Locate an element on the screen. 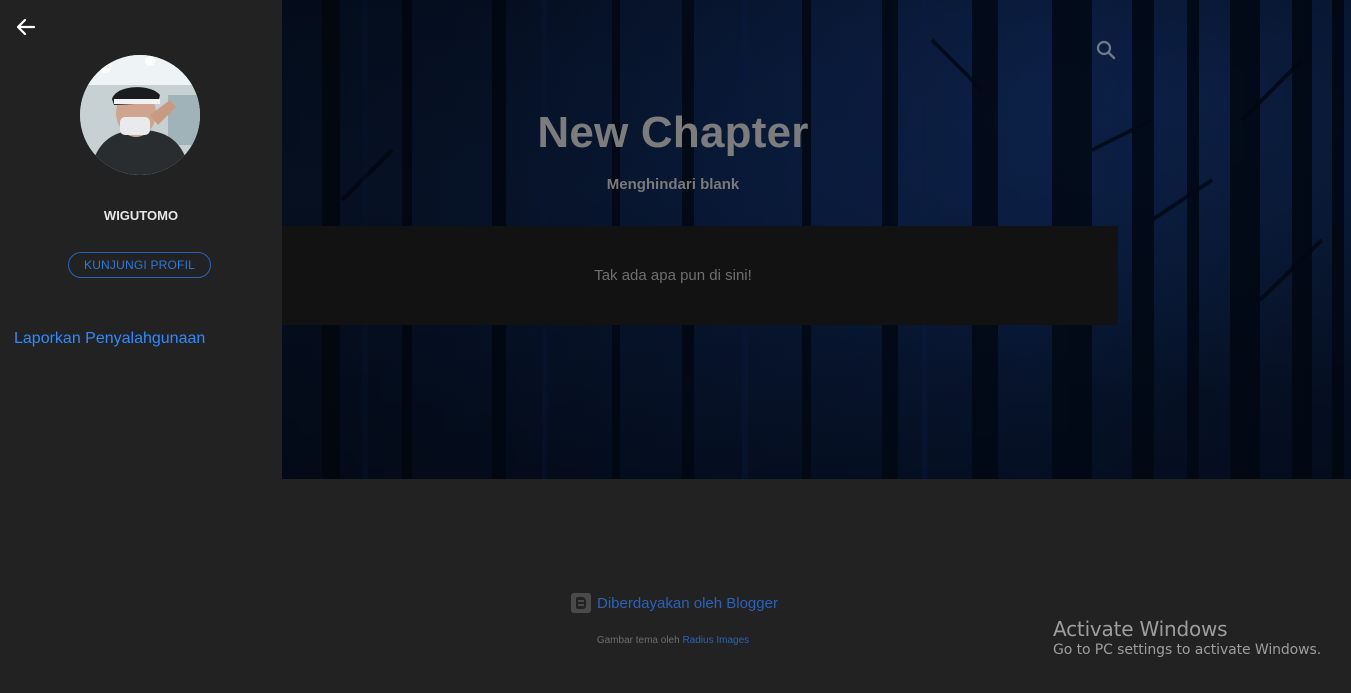 The height and width of the screenshot is (693, 1351). theme-credit-prefix: Gambar tema oleh is located at coordinates (639, 640).